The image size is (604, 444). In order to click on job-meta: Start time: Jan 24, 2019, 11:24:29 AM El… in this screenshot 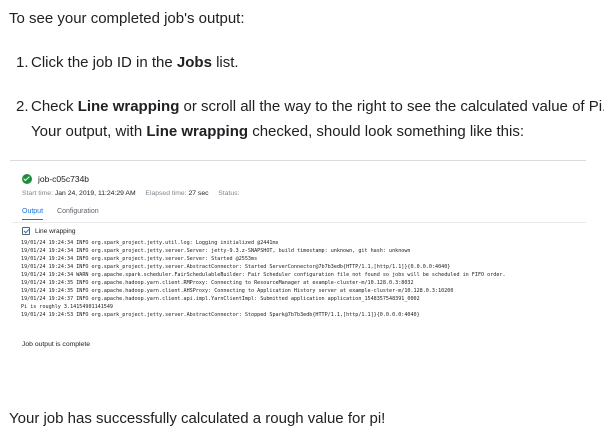, I will do `click(130, 193)`.